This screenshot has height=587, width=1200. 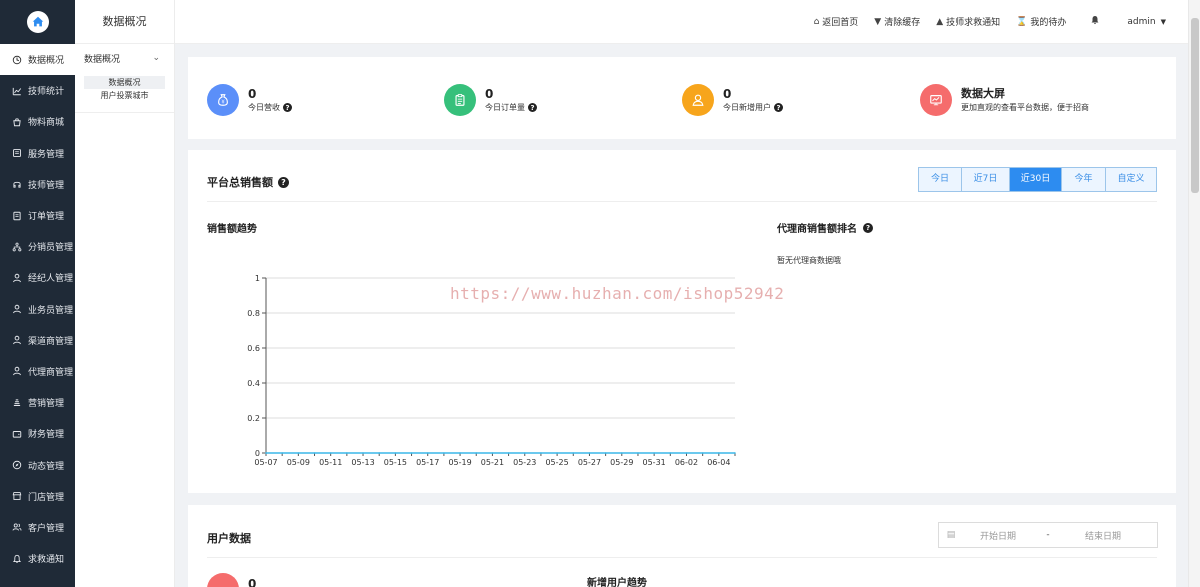 What do you see at coordinates (17, 403) in the screenshot?
I see `marketing-icon` at bounding box center [17, 403].